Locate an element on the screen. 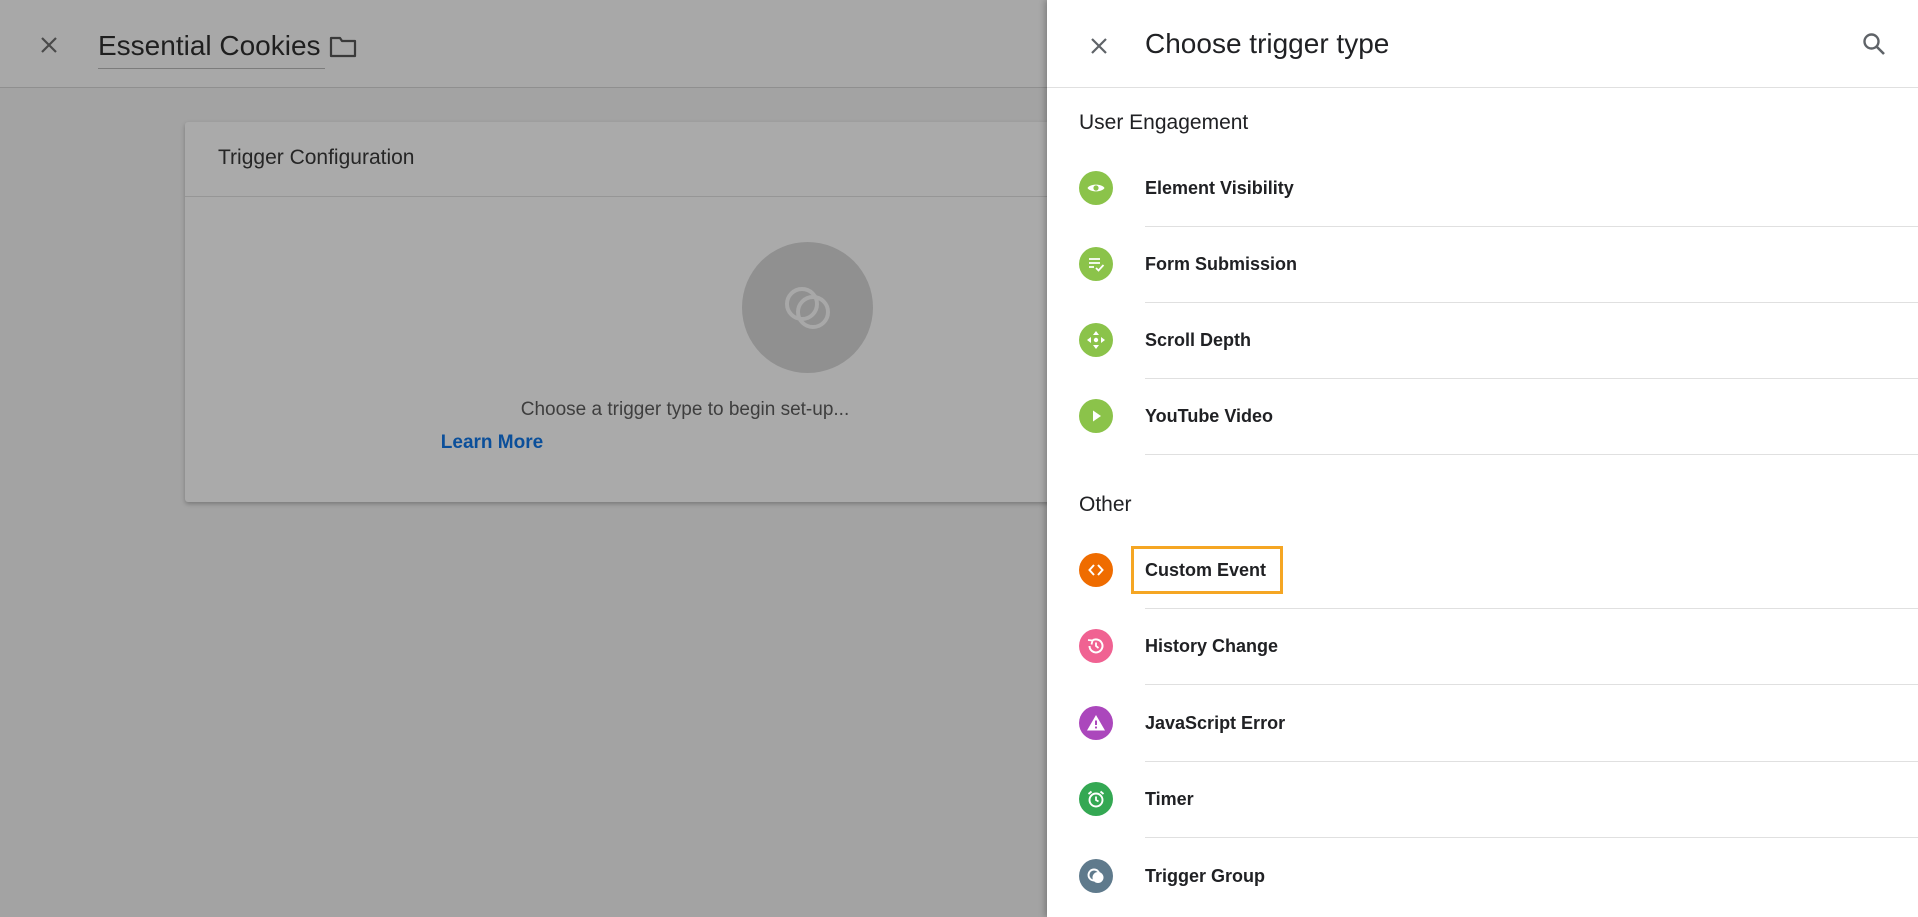 The height and width of the screenshot is (917, 1918). trigger-type-timer: Timer is located at coordinates (1482, 800).